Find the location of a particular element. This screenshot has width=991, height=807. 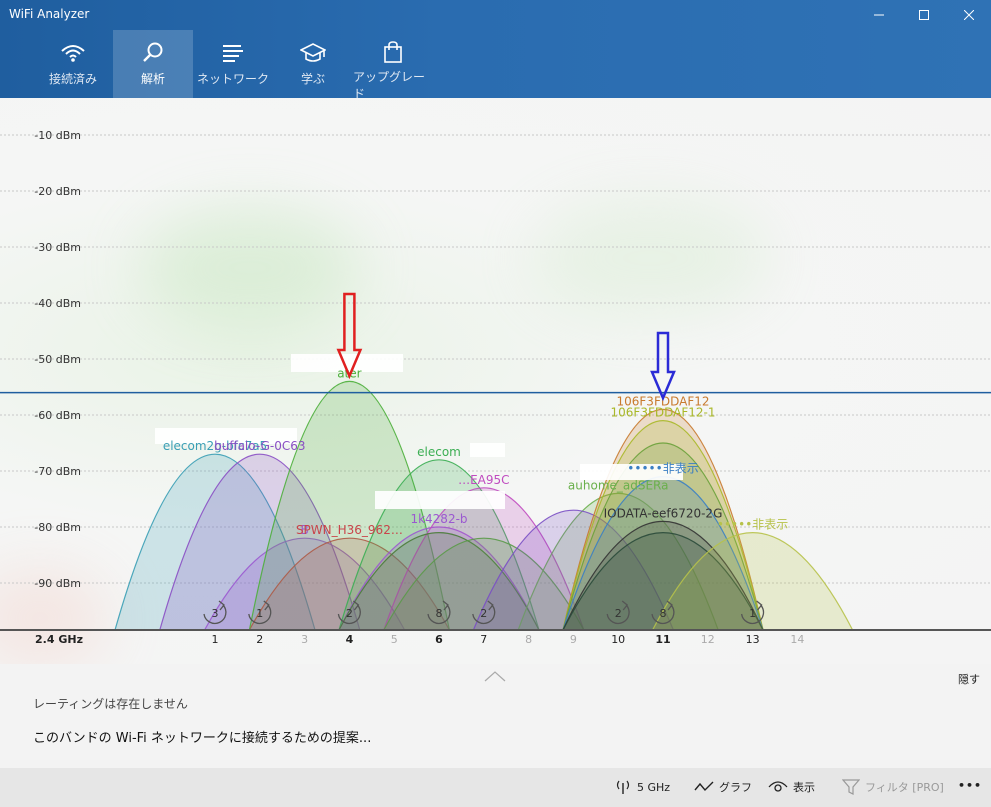

y-tick-label: -90 dBm is located at coordinates (57, 583).